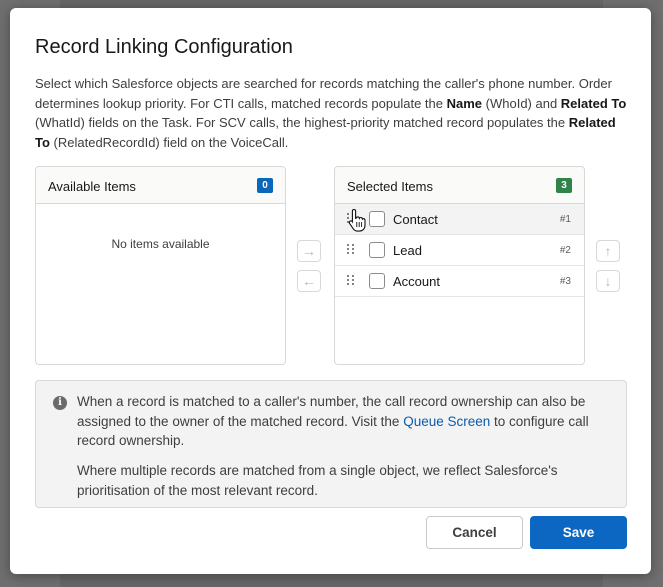 The image size is (663, 587). Describe the element at coordinates (160, 265) in the screenshot. I see `available-items-listbox: Available Items 0 No items available` at that location.